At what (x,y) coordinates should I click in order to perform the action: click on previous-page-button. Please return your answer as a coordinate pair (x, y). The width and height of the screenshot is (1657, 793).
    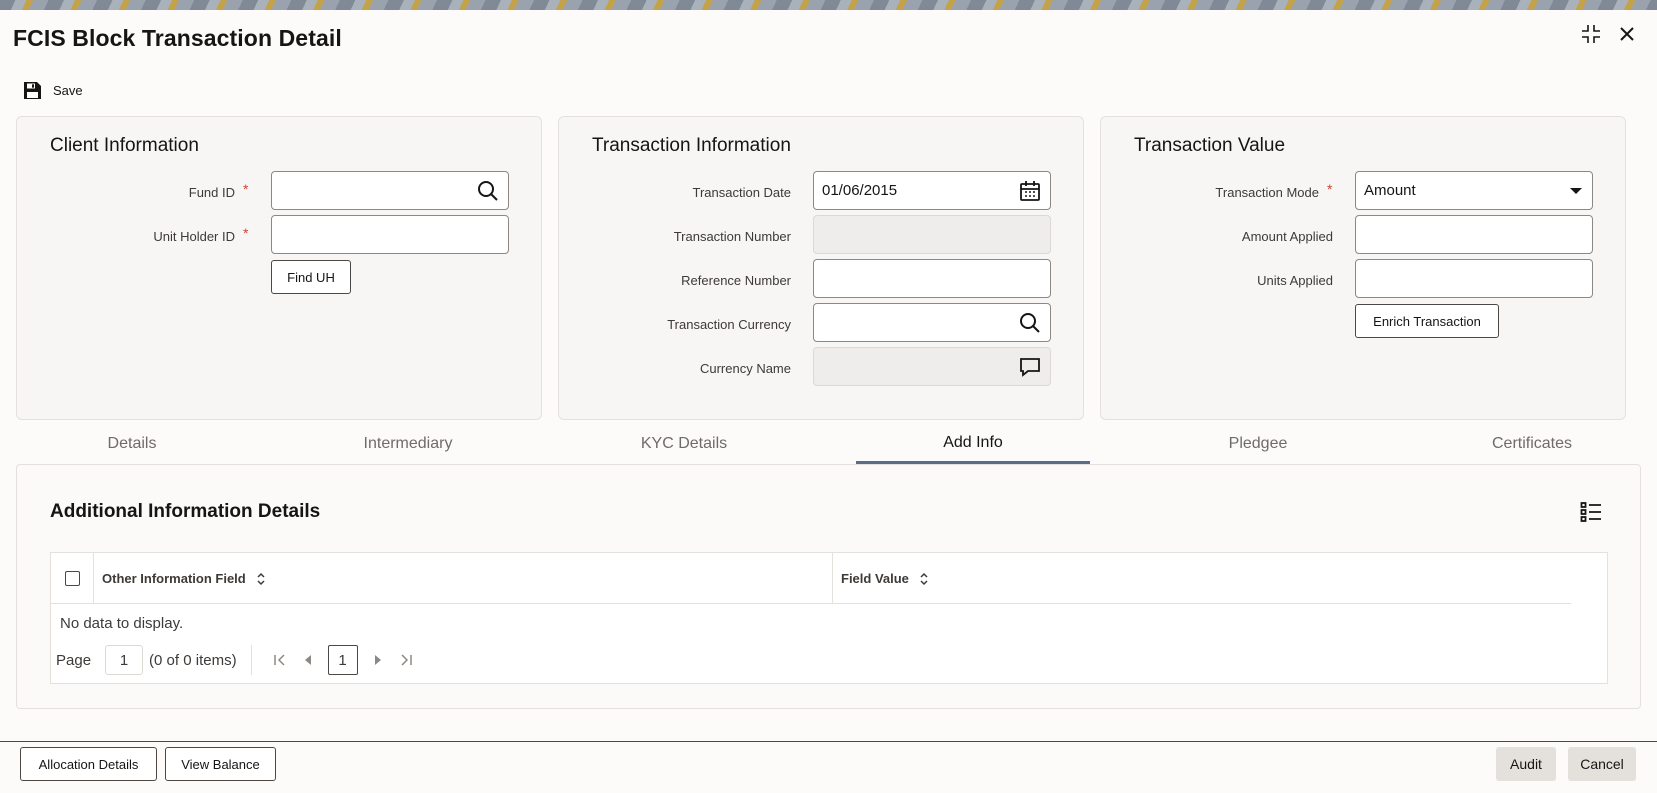
    Looking at the image, I should click on (308, 660).